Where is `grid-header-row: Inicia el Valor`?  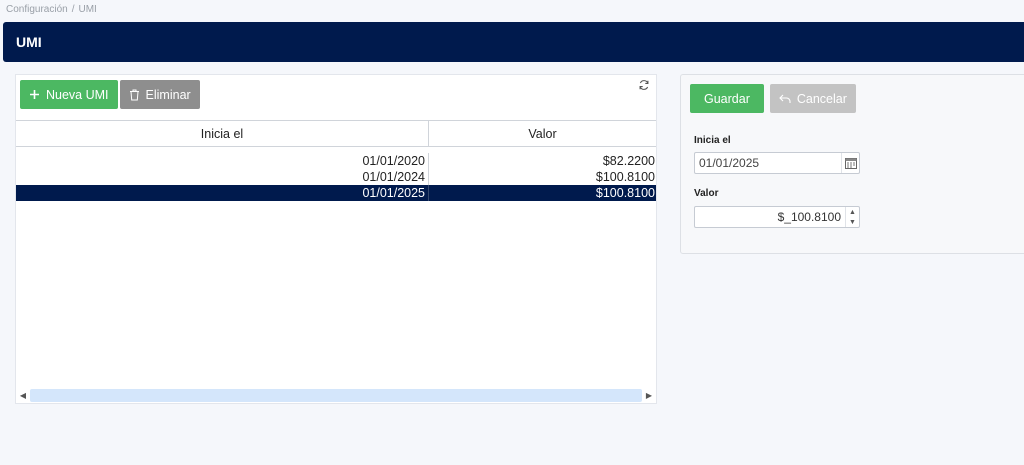
grid-header-row: Inicia el Valor is located at coordinates (336, 133).